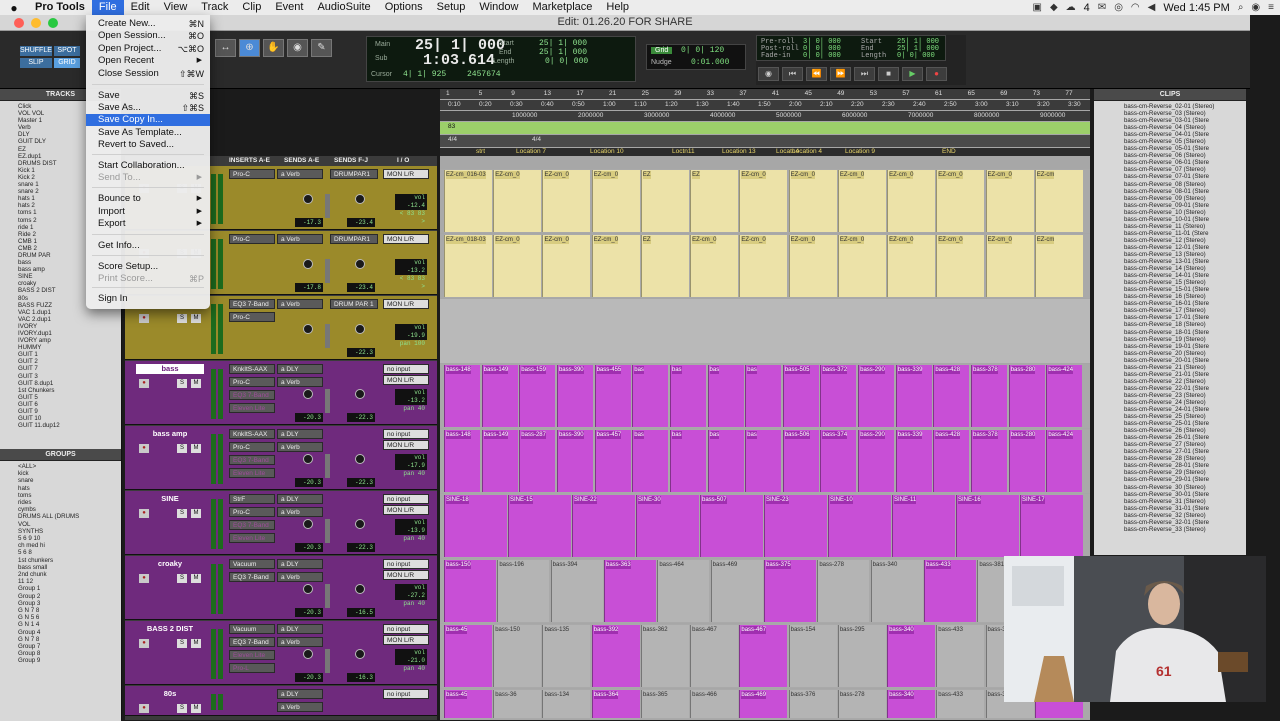 This screenshot has width=1280, height=721. What do you see at coordinates (60, 455) in the screenshot?
I see `groups-header: GROUPS` at bounding box center [60, 455].